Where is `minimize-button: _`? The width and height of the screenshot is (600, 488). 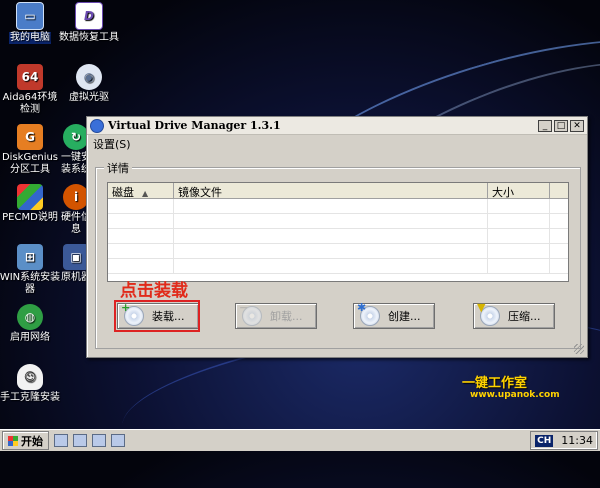
minimize-button: _ is located at coordinates (545, 125).